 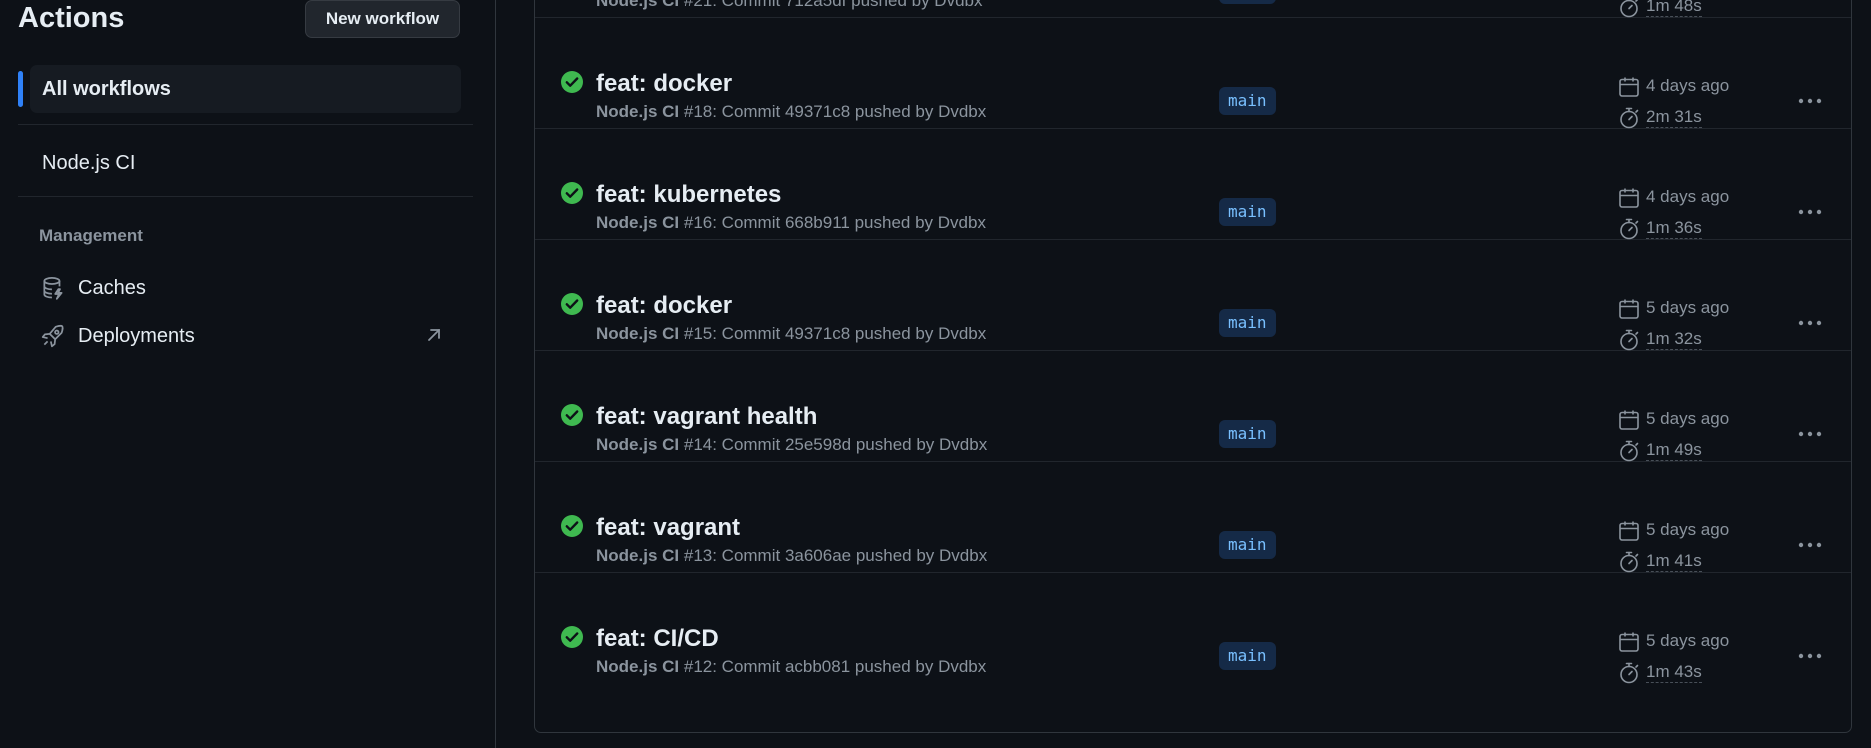 What do you see at coordinates (1674, 8) in the screenshot?
I see `run-duration: 1m 48s` at bounding box center [1674, 8].